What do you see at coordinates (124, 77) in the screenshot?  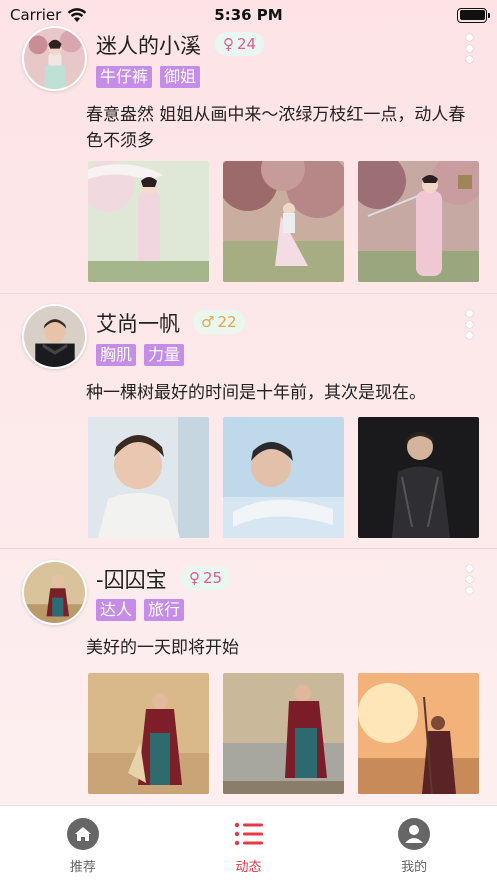 I see `tag: 牛仔裤` at bounding box center [124, 77].